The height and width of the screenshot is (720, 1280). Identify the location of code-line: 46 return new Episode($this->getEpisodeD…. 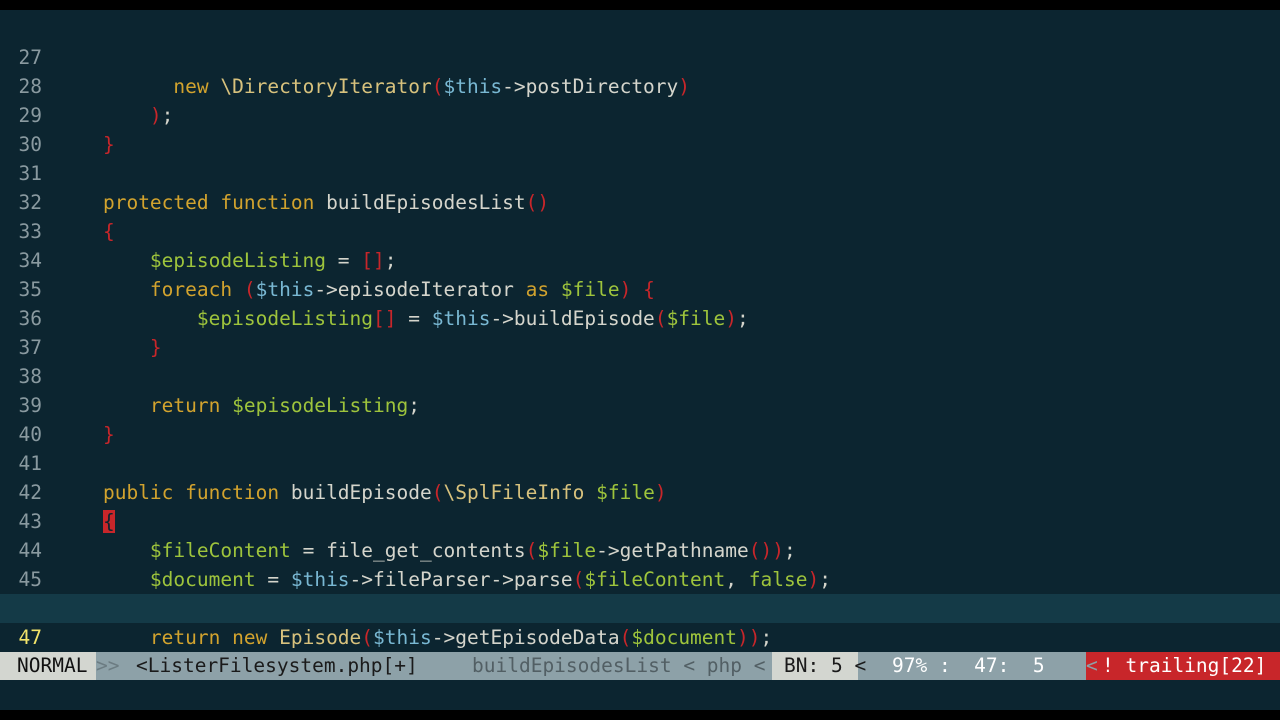
(640, 607).